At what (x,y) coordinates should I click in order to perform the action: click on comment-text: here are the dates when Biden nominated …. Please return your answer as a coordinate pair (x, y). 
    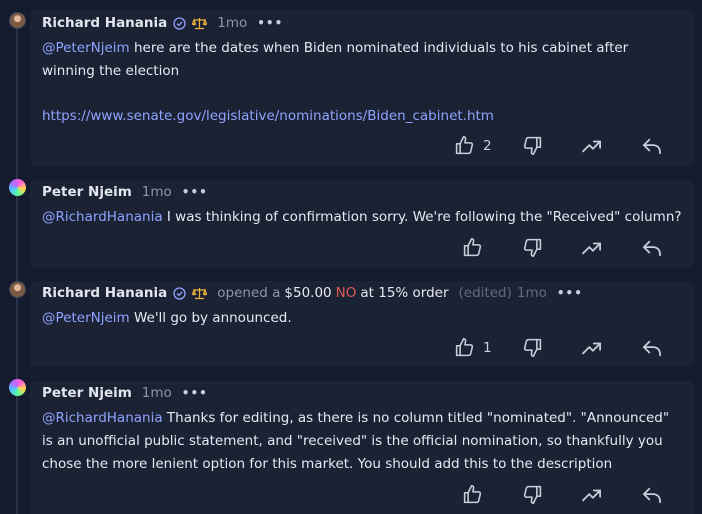
    Looking at the image, I should click on (335, 59).